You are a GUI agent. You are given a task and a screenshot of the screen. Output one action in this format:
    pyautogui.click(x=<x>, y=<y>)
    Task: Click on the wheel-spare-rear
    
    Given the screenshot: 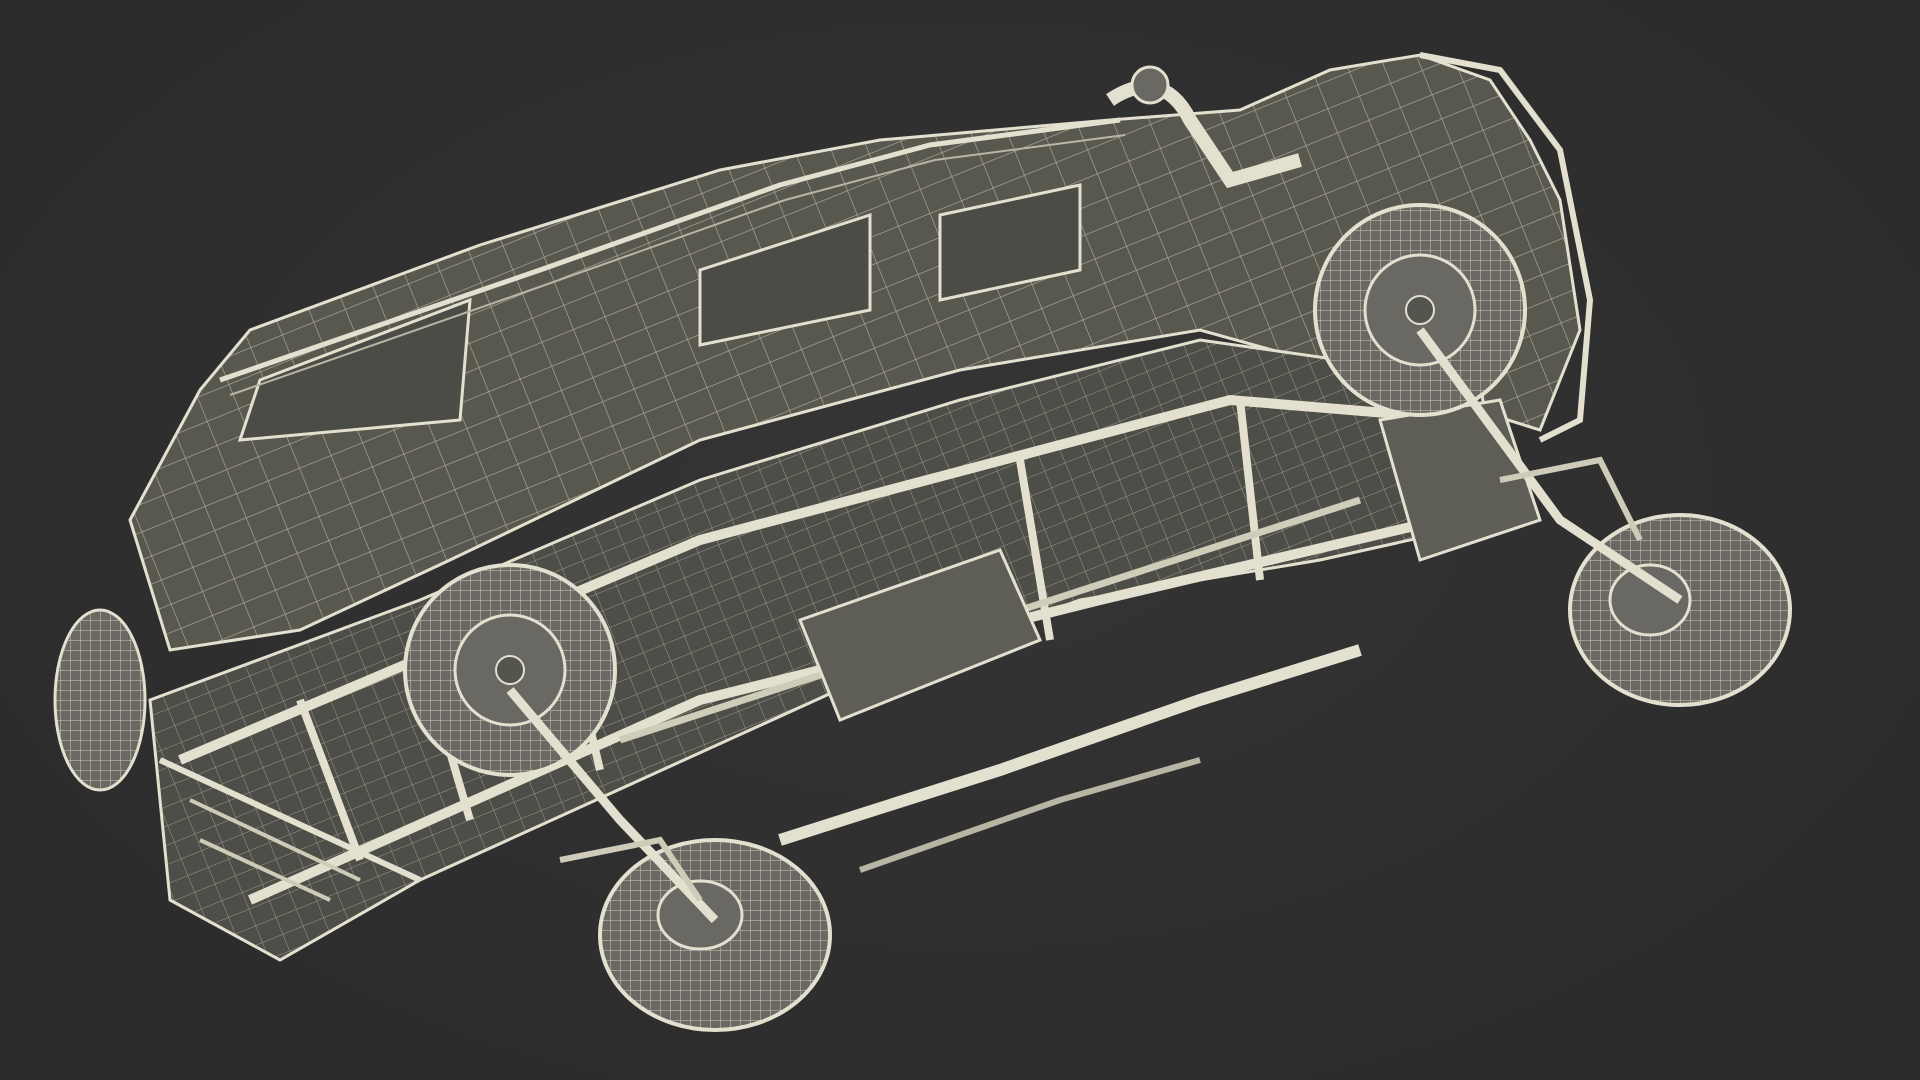 What is the action you would take?
    pyautogui.click(x=100, y=700)
    